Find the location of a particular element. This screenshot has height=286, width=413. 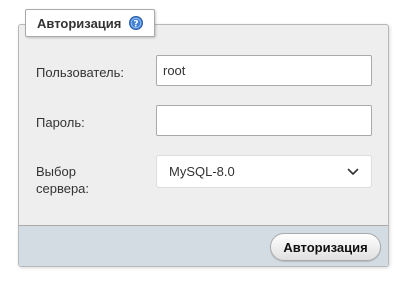

login-submit-button: Авторизация is located at coordinates (325, 247).